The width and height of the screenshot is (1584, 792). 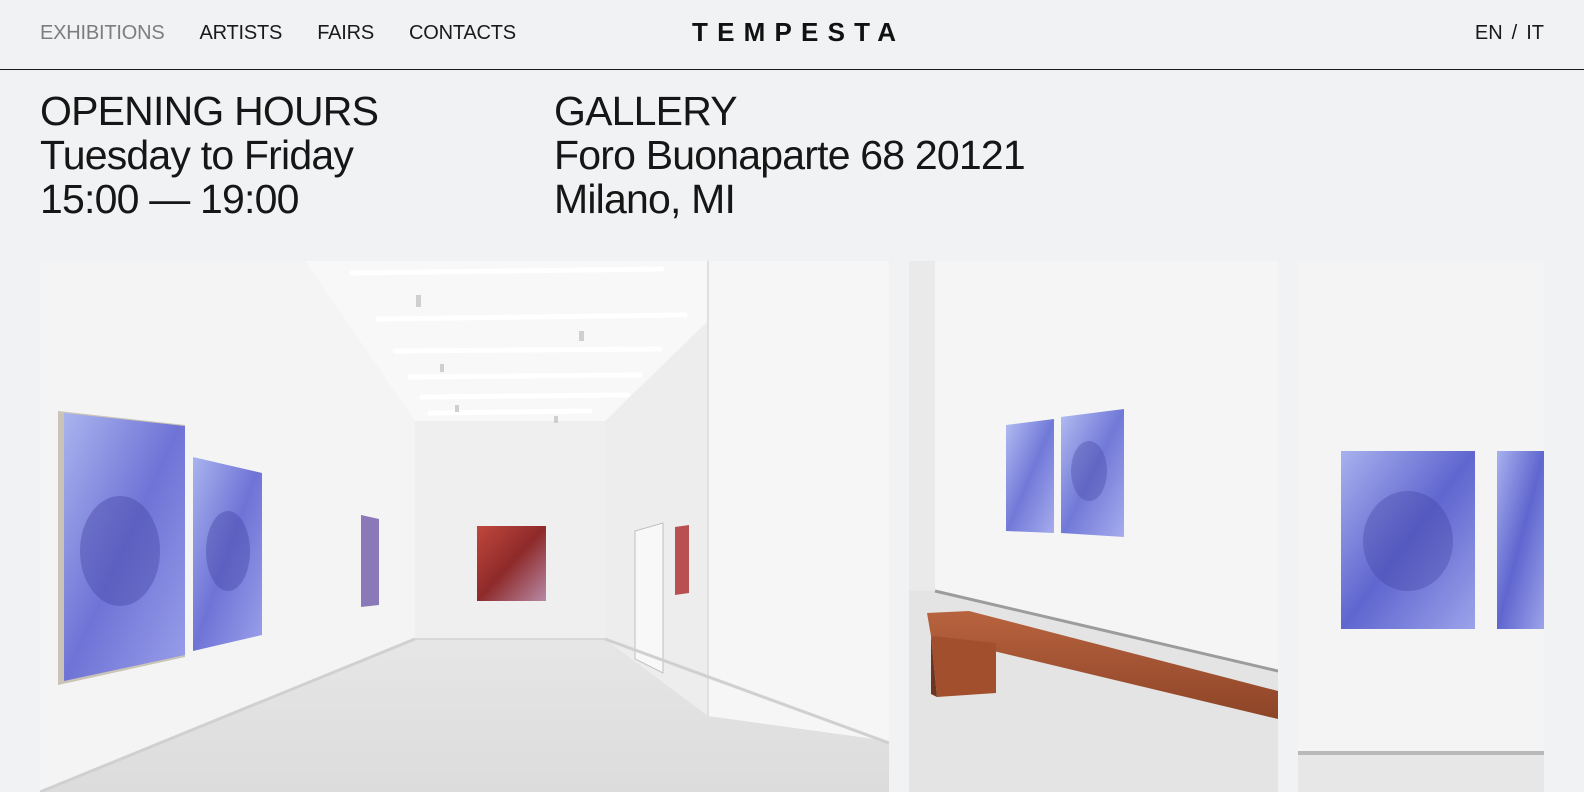 I want to click on main-nav: EXHIBITIONS ARTISTS FAIRS CONTACTS, so click(x=278, y=33).